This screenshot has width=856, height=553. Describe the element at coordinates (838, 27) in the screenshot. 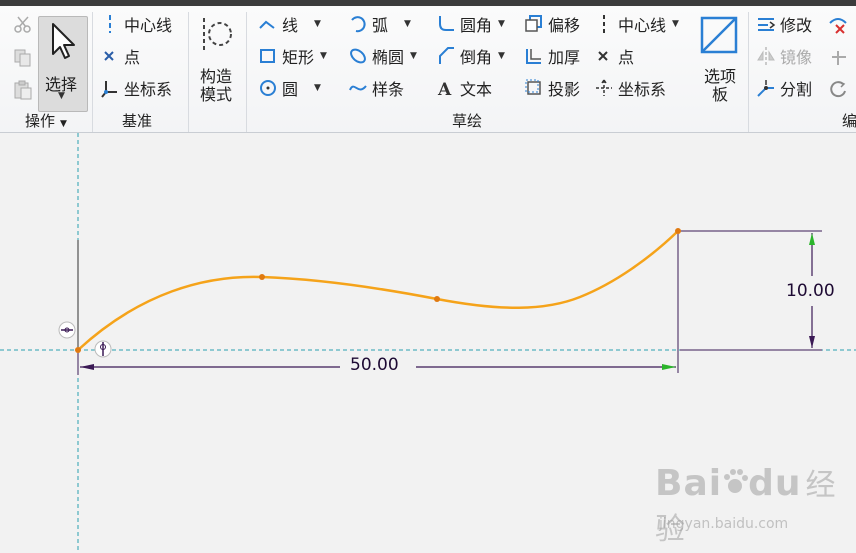

I see `delete-segment-icon` at that location.